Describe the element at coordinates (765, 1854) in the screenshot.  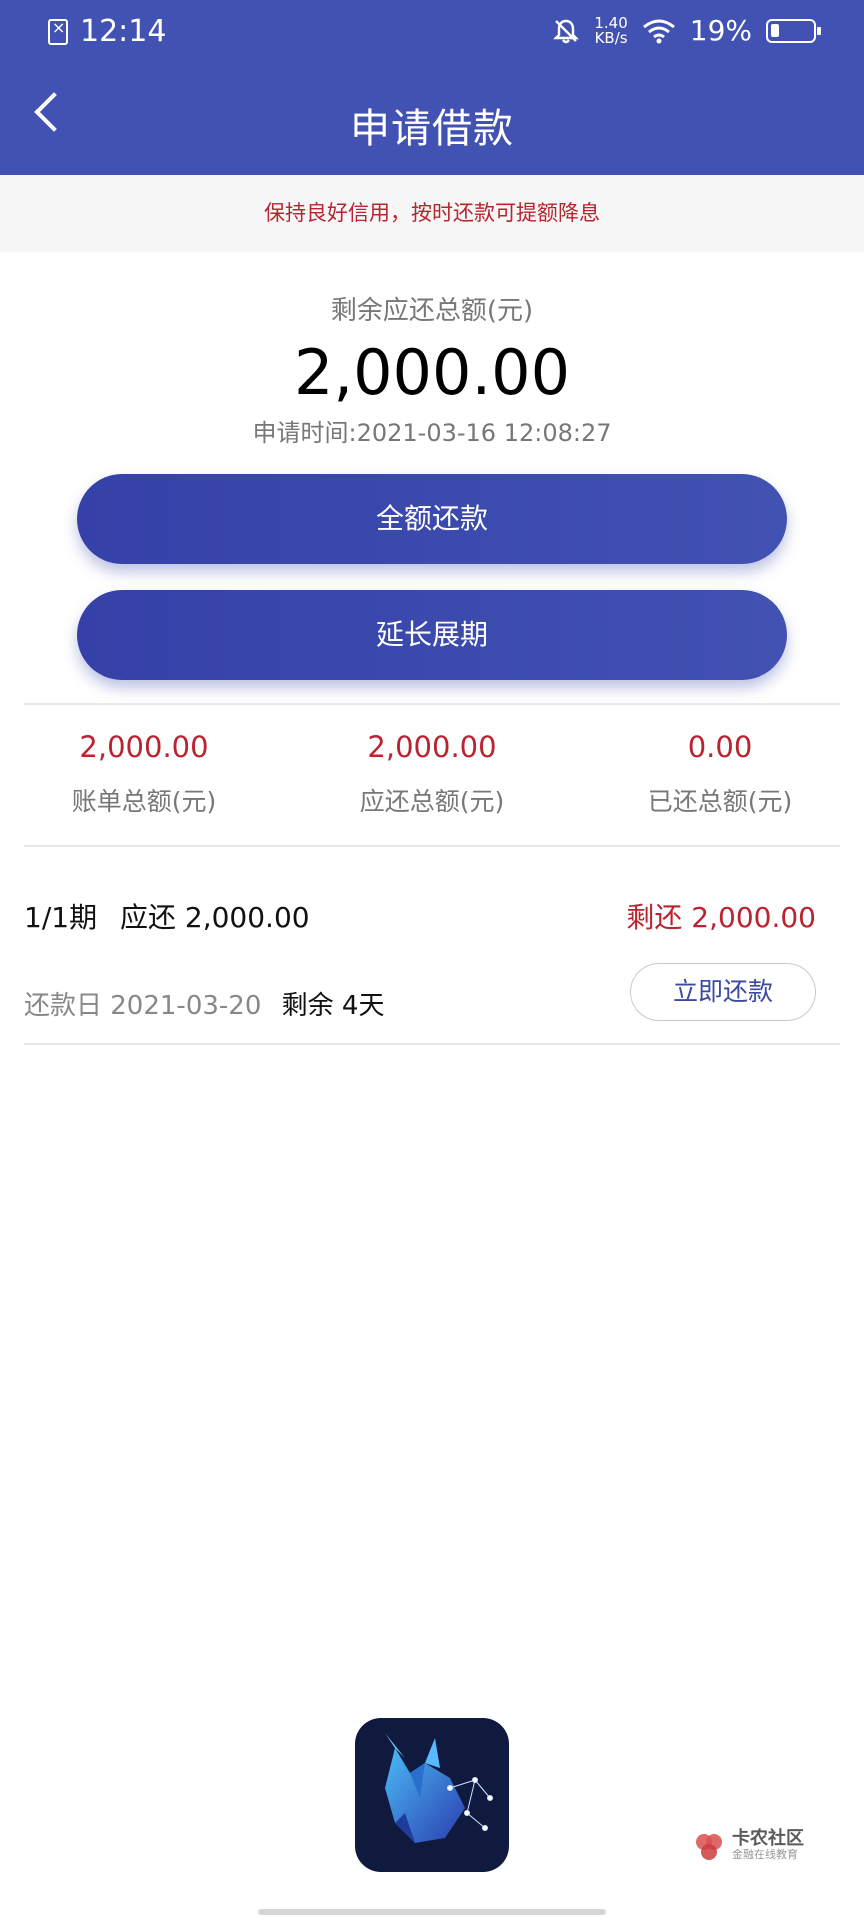
I see `brand-subtitle: 金融在线教育` at that location.